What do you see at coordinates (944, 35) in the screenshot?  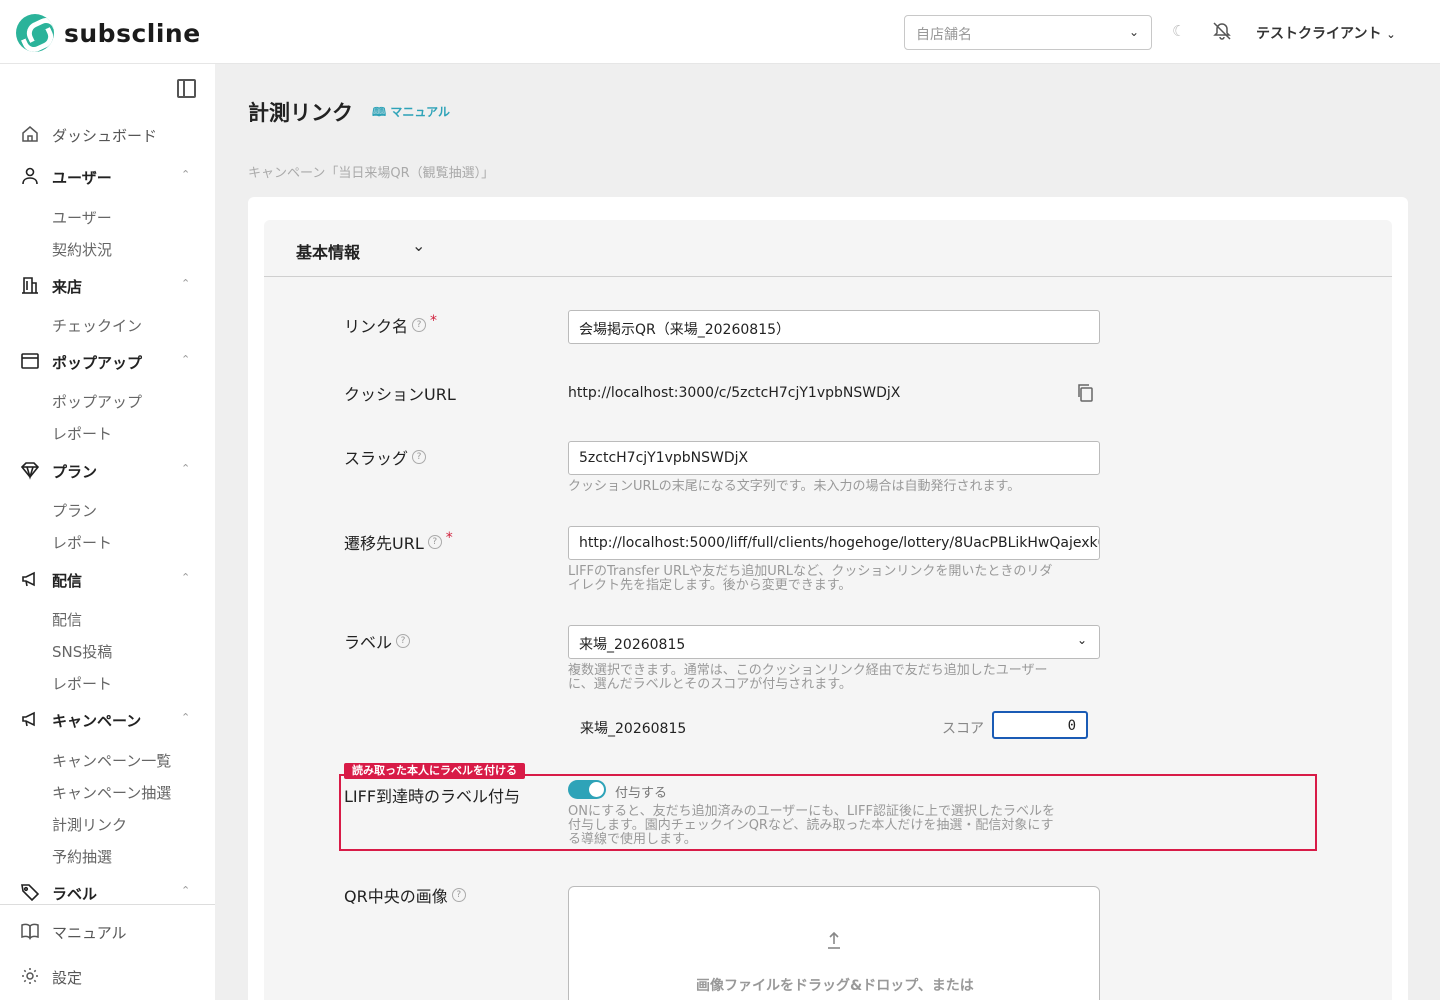 I see `store-select-placeholder: 自店舗名` at bounding box center [944, 35].